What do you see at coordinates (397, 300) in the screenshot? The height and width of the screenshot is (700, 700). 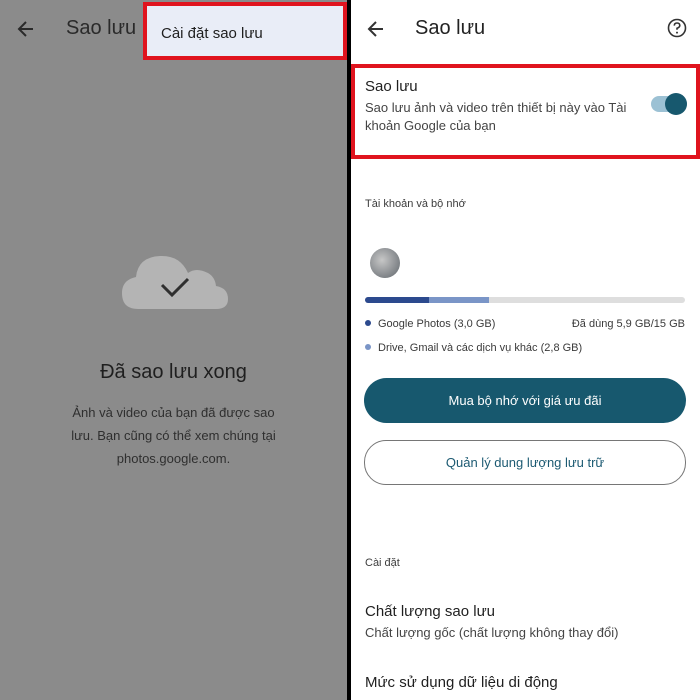 I see `storage-bar-photos` at bounding box center [397, 300].